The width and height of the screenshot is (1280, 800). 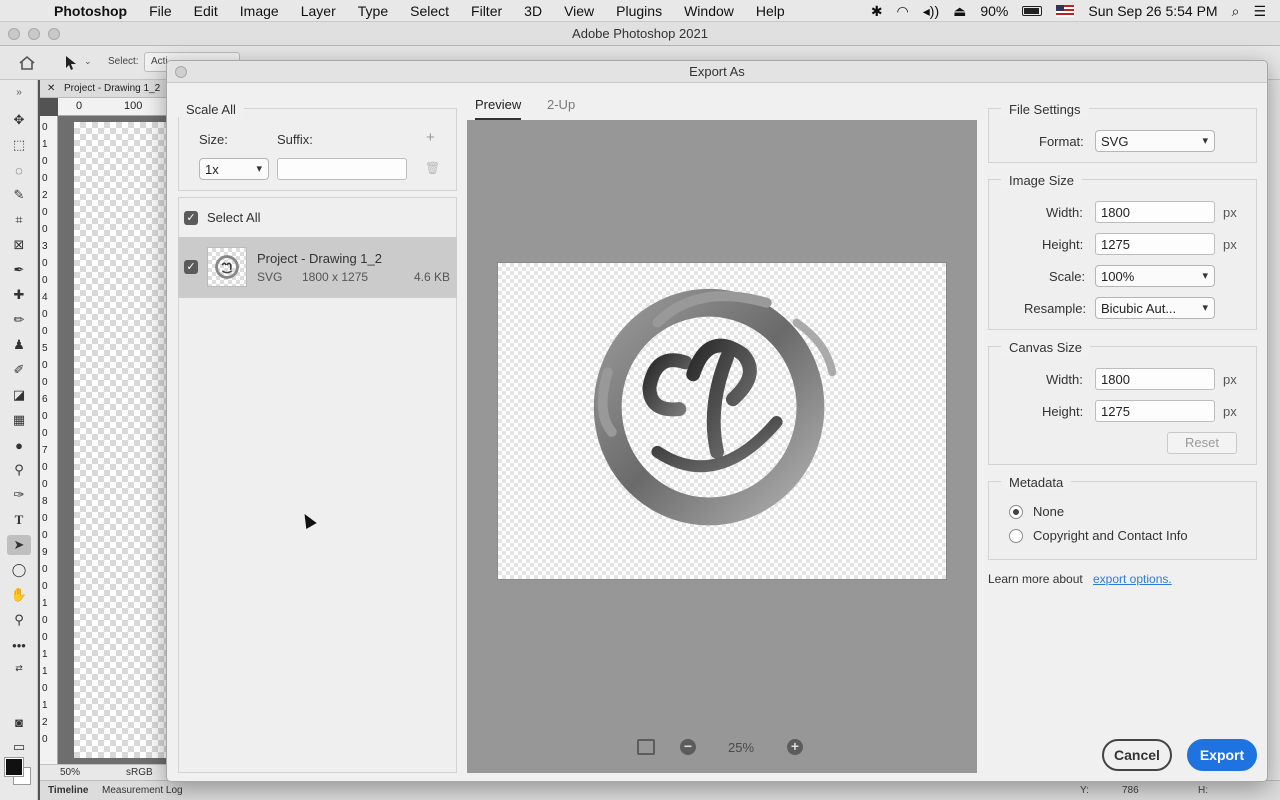 What do you see at coordinates (1236, 11) in the screenshot?
I see `spotlight-icon: ⌕` at bounding box center [1236, 11].